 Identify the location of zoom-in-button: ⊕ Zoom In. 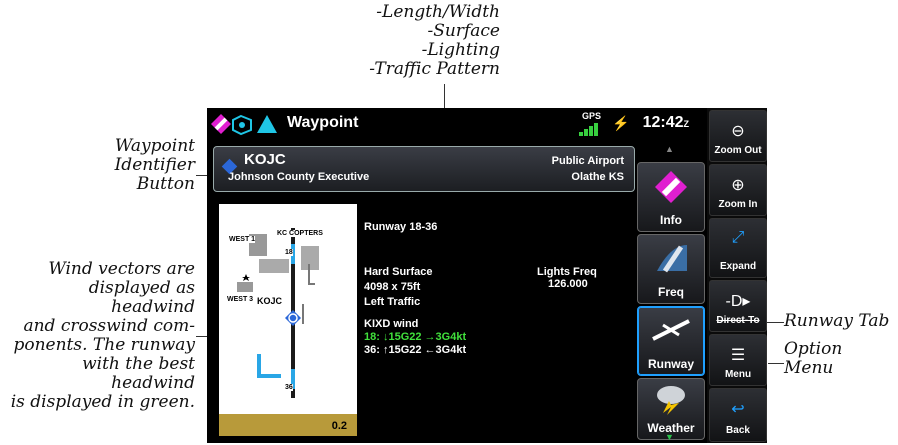
(738, 190).